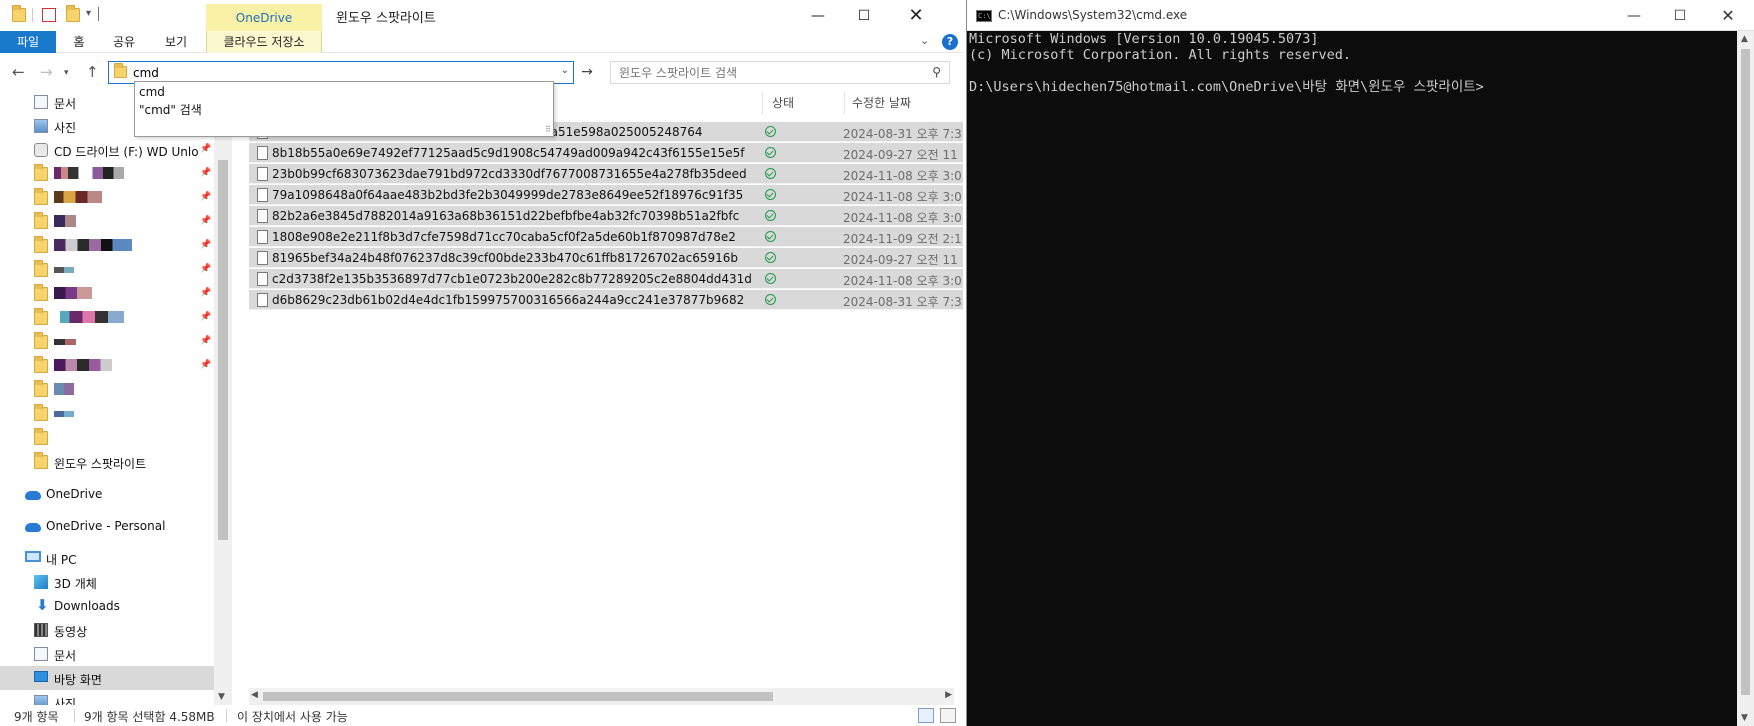 The width and height of the screenshot is (1754, 726). What do you see at coordinates (864, 15) in the screenshot?
I see `maximize-button: ☐` at bounding box center [864, 15].